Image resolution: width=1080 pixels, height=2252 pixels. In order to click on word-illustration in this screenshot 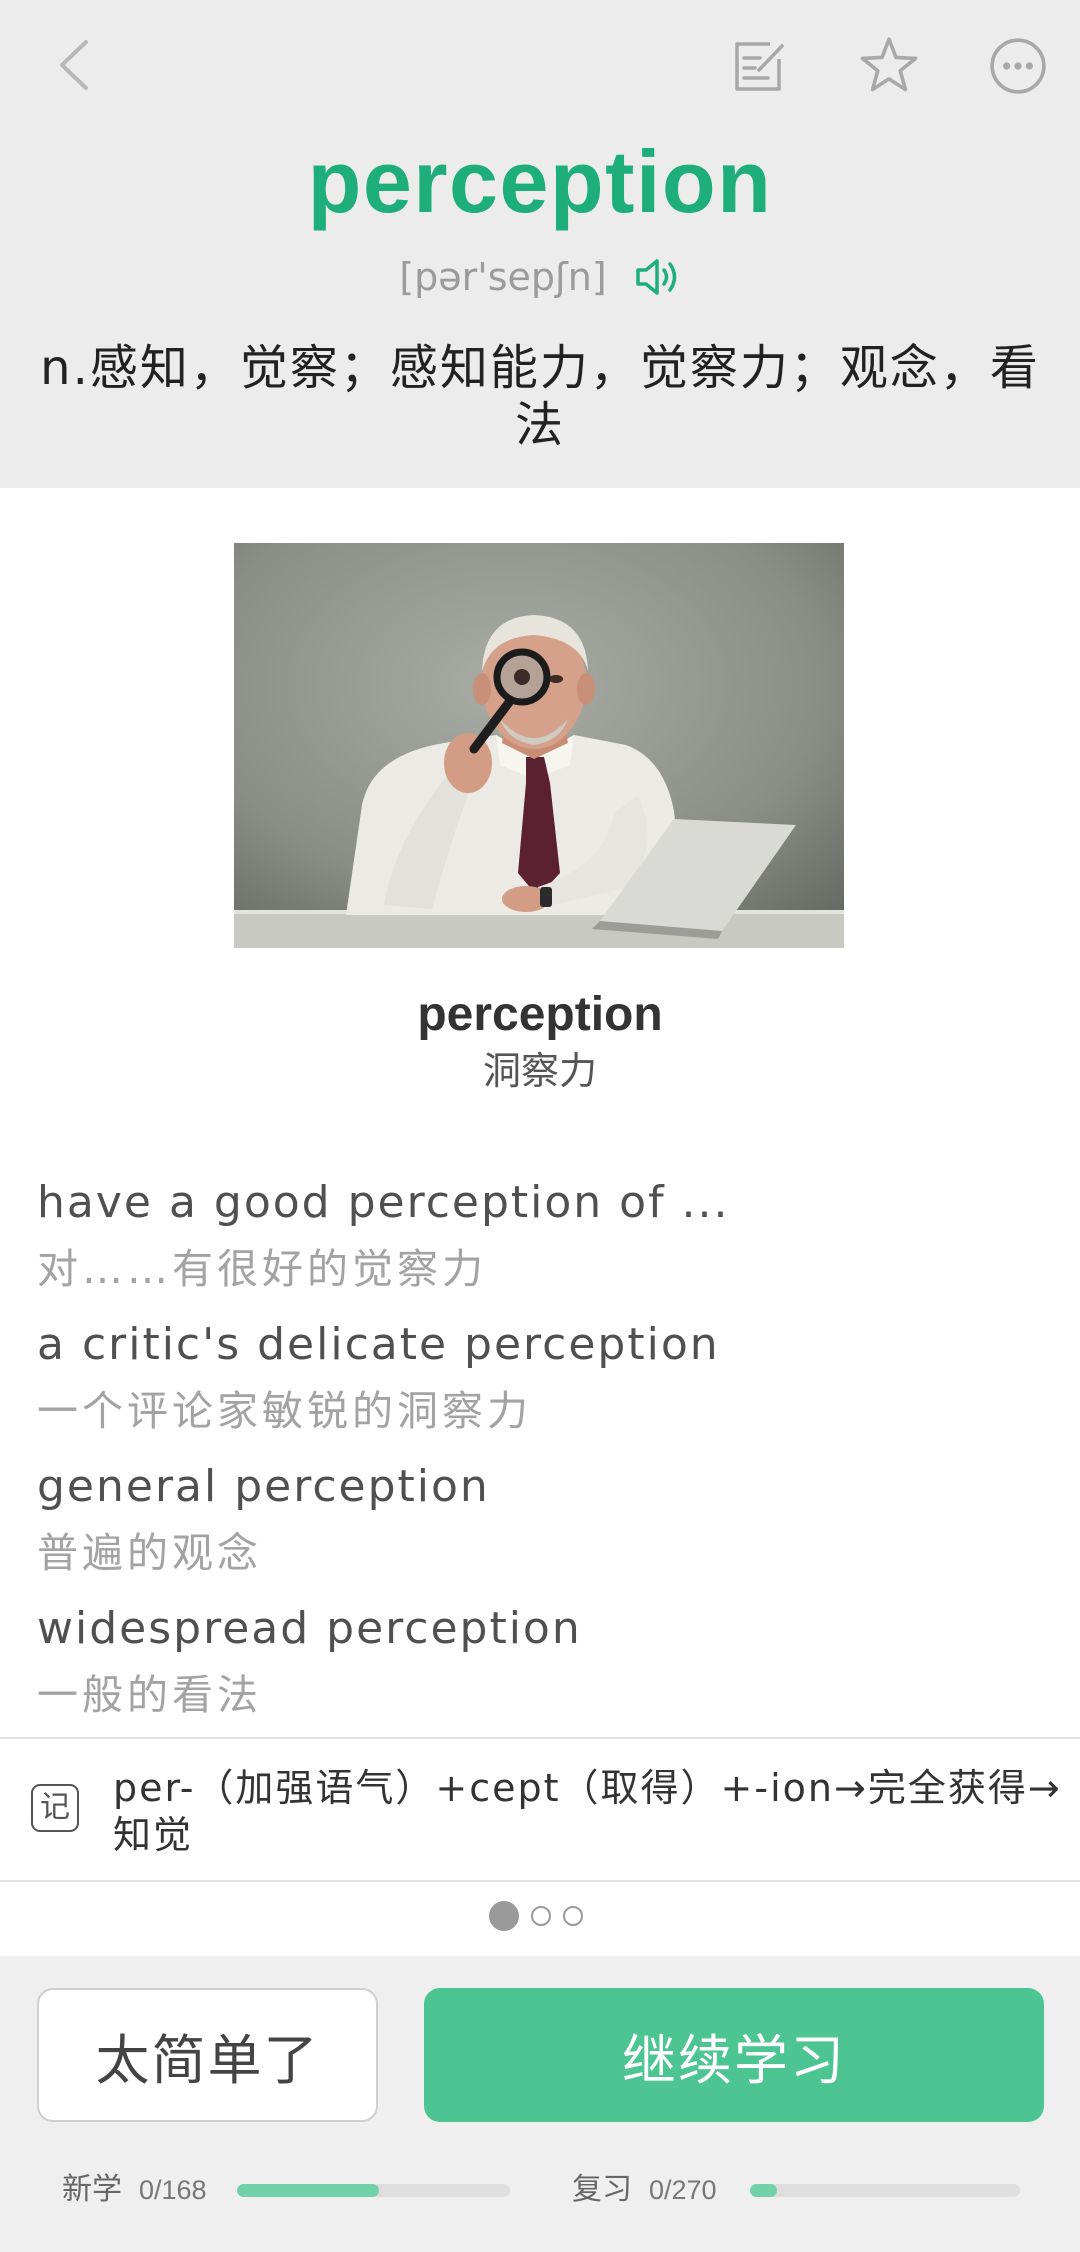, I will do `click(539, 745)`.